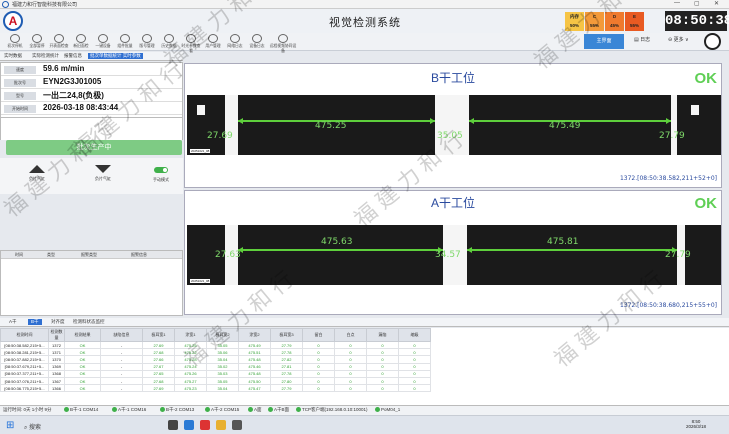 This screenshot has width=729, height=434. What do you see at coordinates (5, 4) in the screenshot?
I see `app-small-icon` at bounding box center [5, 4].